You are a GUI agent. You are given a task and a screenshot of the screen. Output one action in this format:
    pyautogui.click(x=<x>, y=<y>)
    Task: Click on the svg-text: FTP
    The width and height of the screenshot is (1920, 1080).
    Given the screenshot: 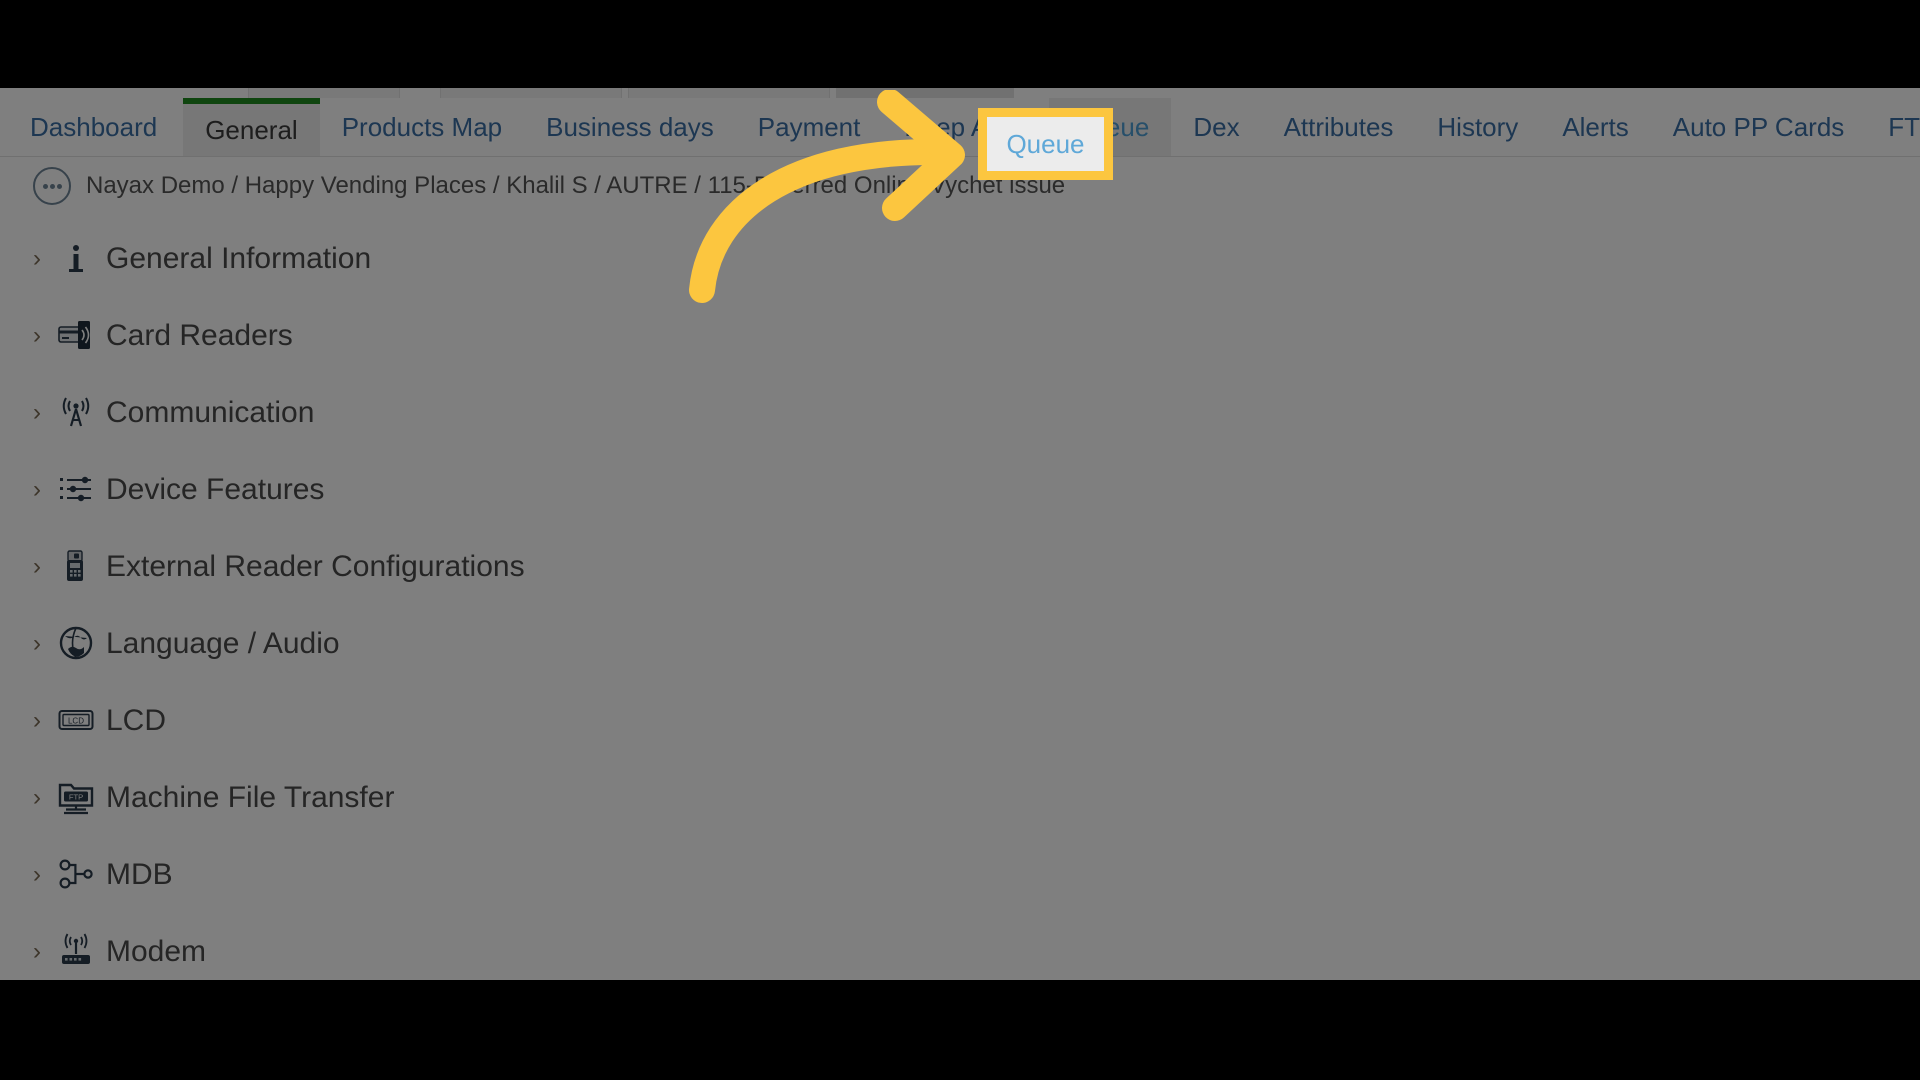 What is the action you would take?
    pyautogui.click(x=76, y=796)
    